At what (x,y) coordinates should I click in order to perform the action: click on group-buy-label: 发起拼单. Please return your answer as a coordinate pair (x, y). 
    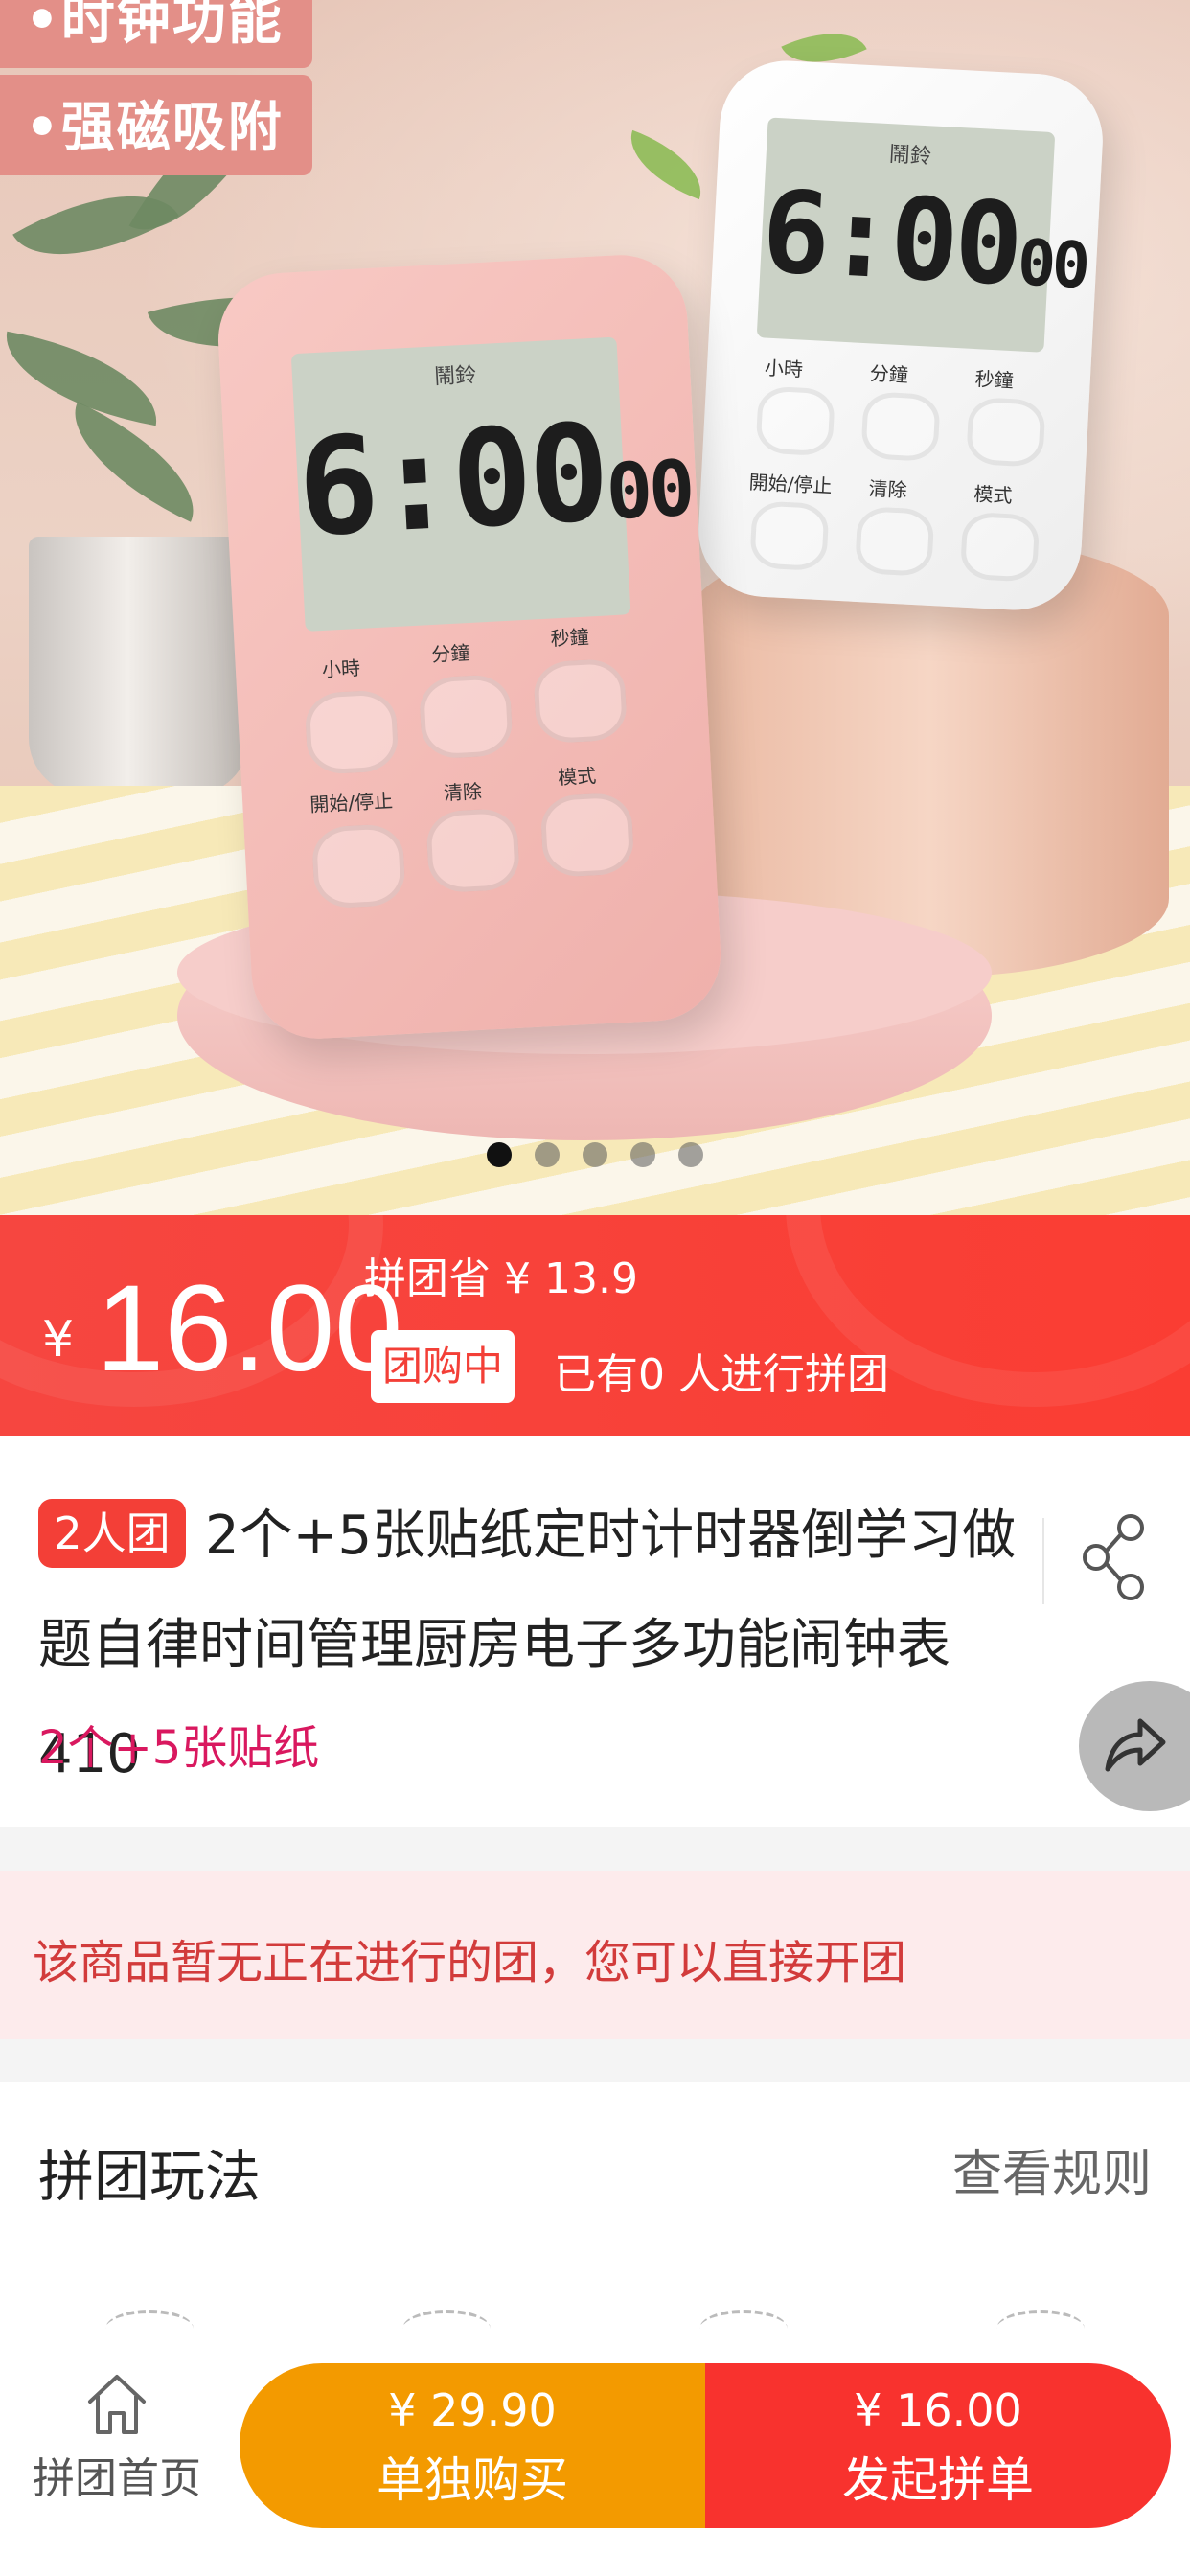
    Looking at the image, I should click on (938, 2480).